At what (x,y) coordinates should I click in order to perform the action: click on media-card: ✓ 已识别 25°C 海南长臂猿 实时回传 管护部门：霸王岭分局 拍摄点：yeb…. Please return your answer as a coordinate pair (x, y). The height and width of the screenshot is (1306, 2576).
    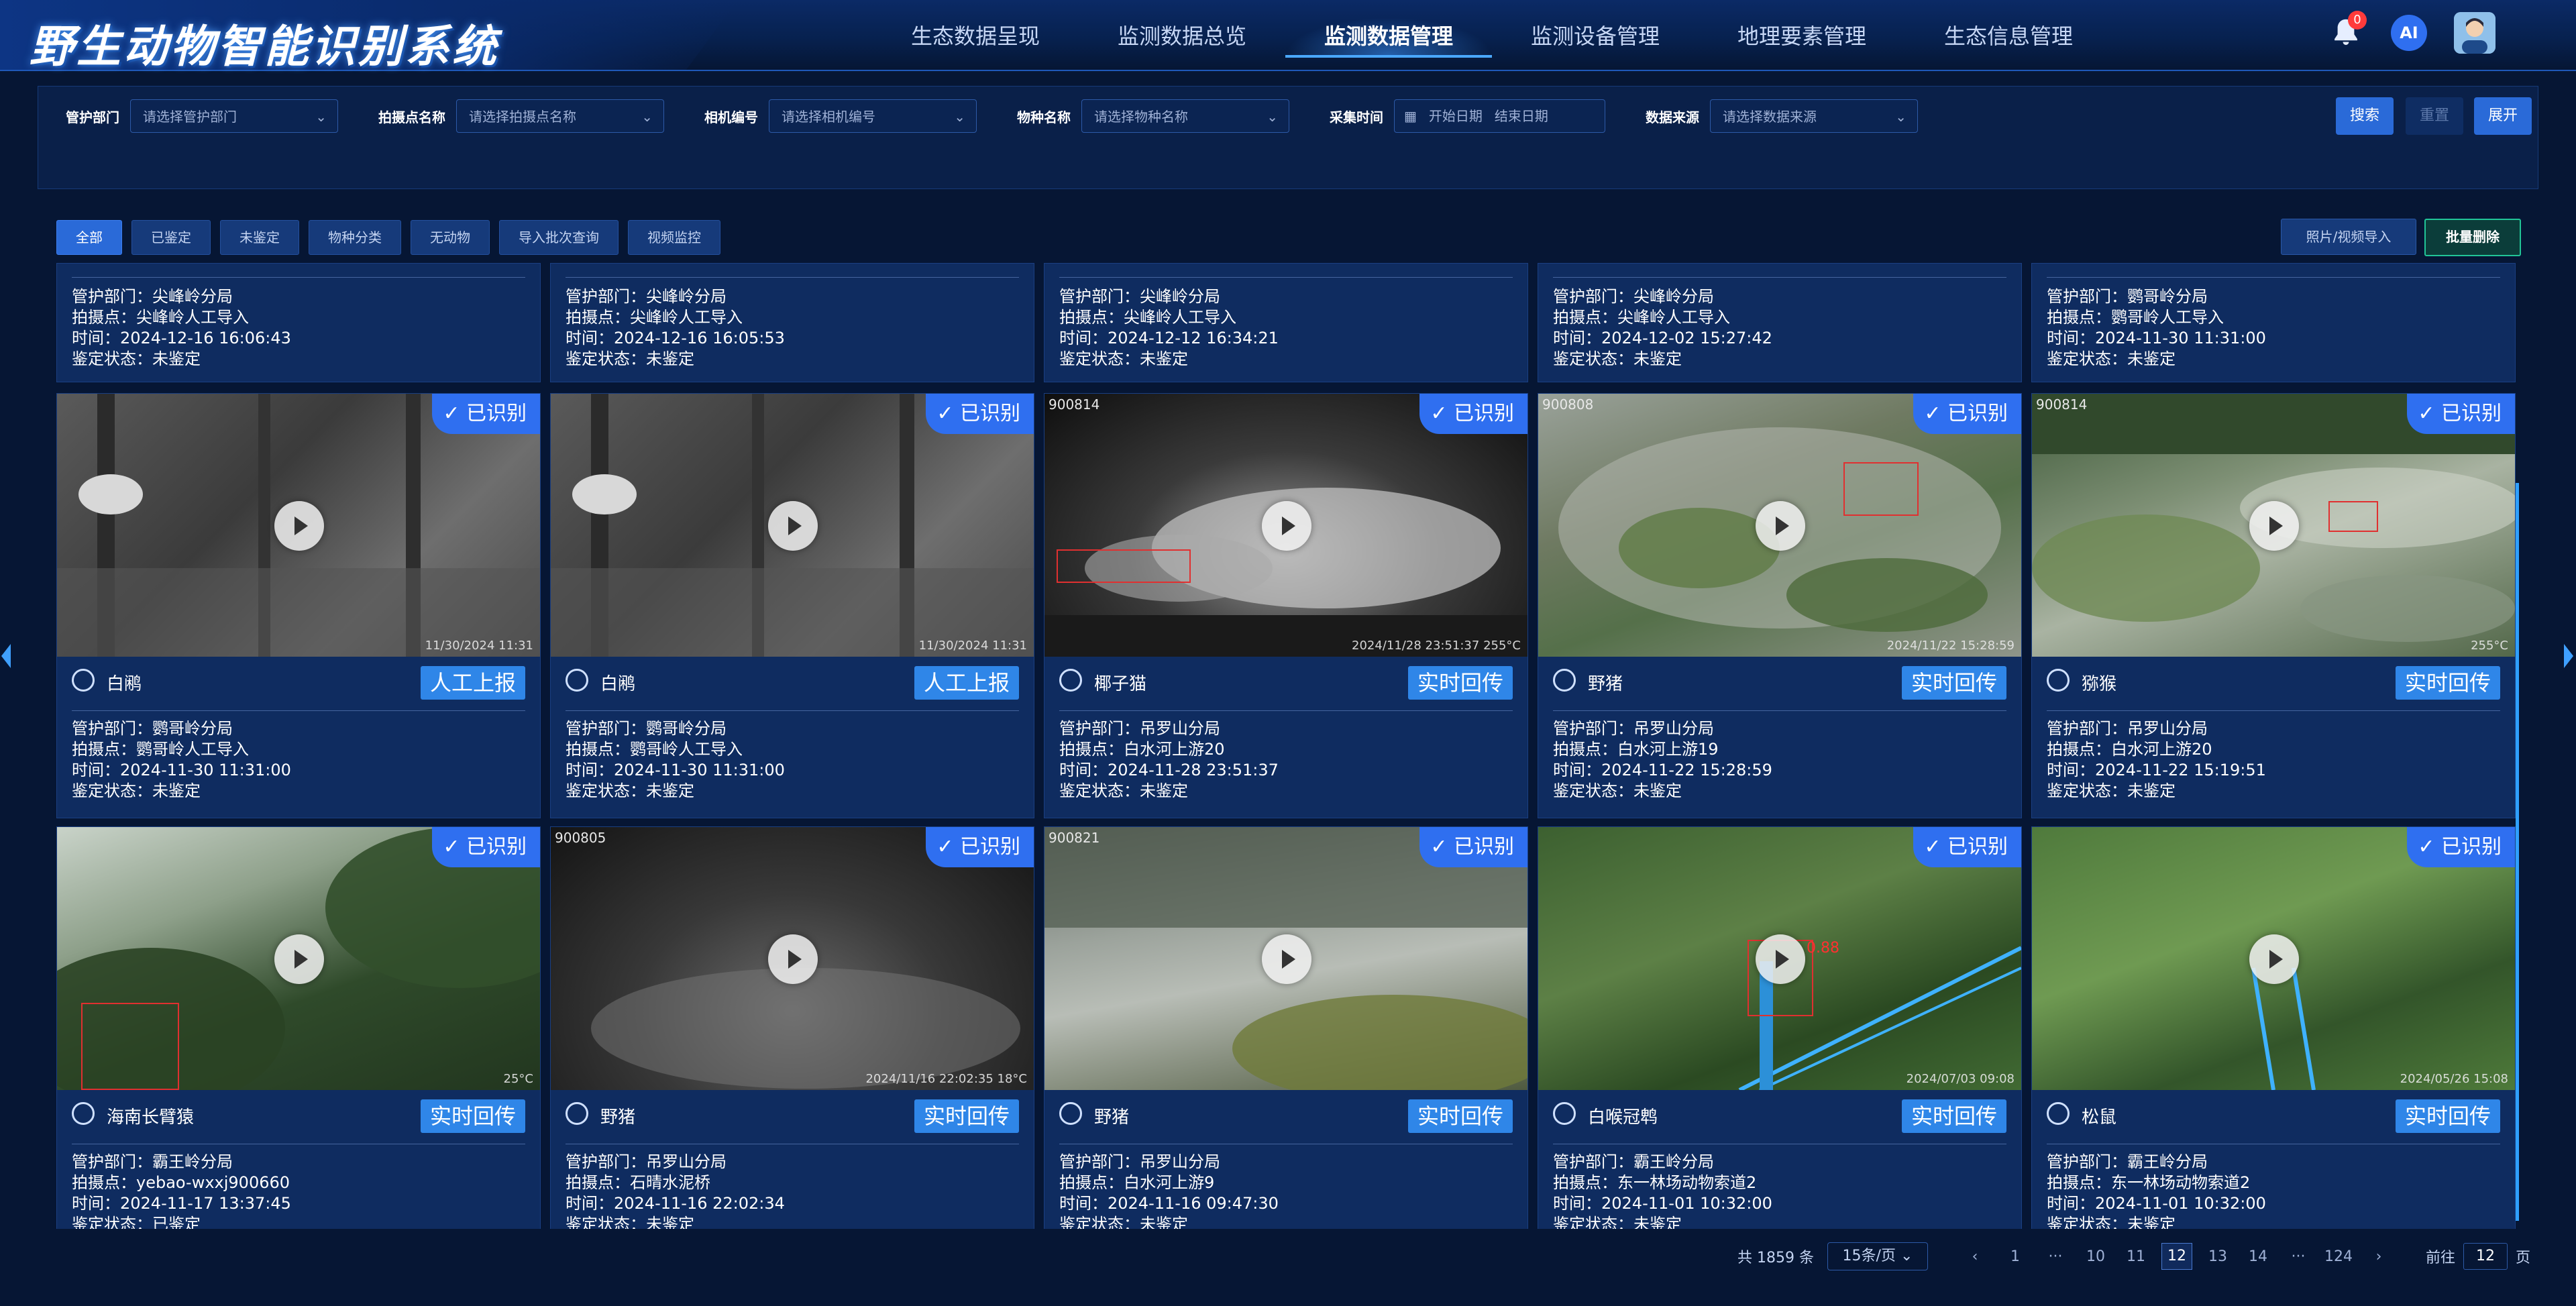
    Looking at the image, I should click on (298, 1027).